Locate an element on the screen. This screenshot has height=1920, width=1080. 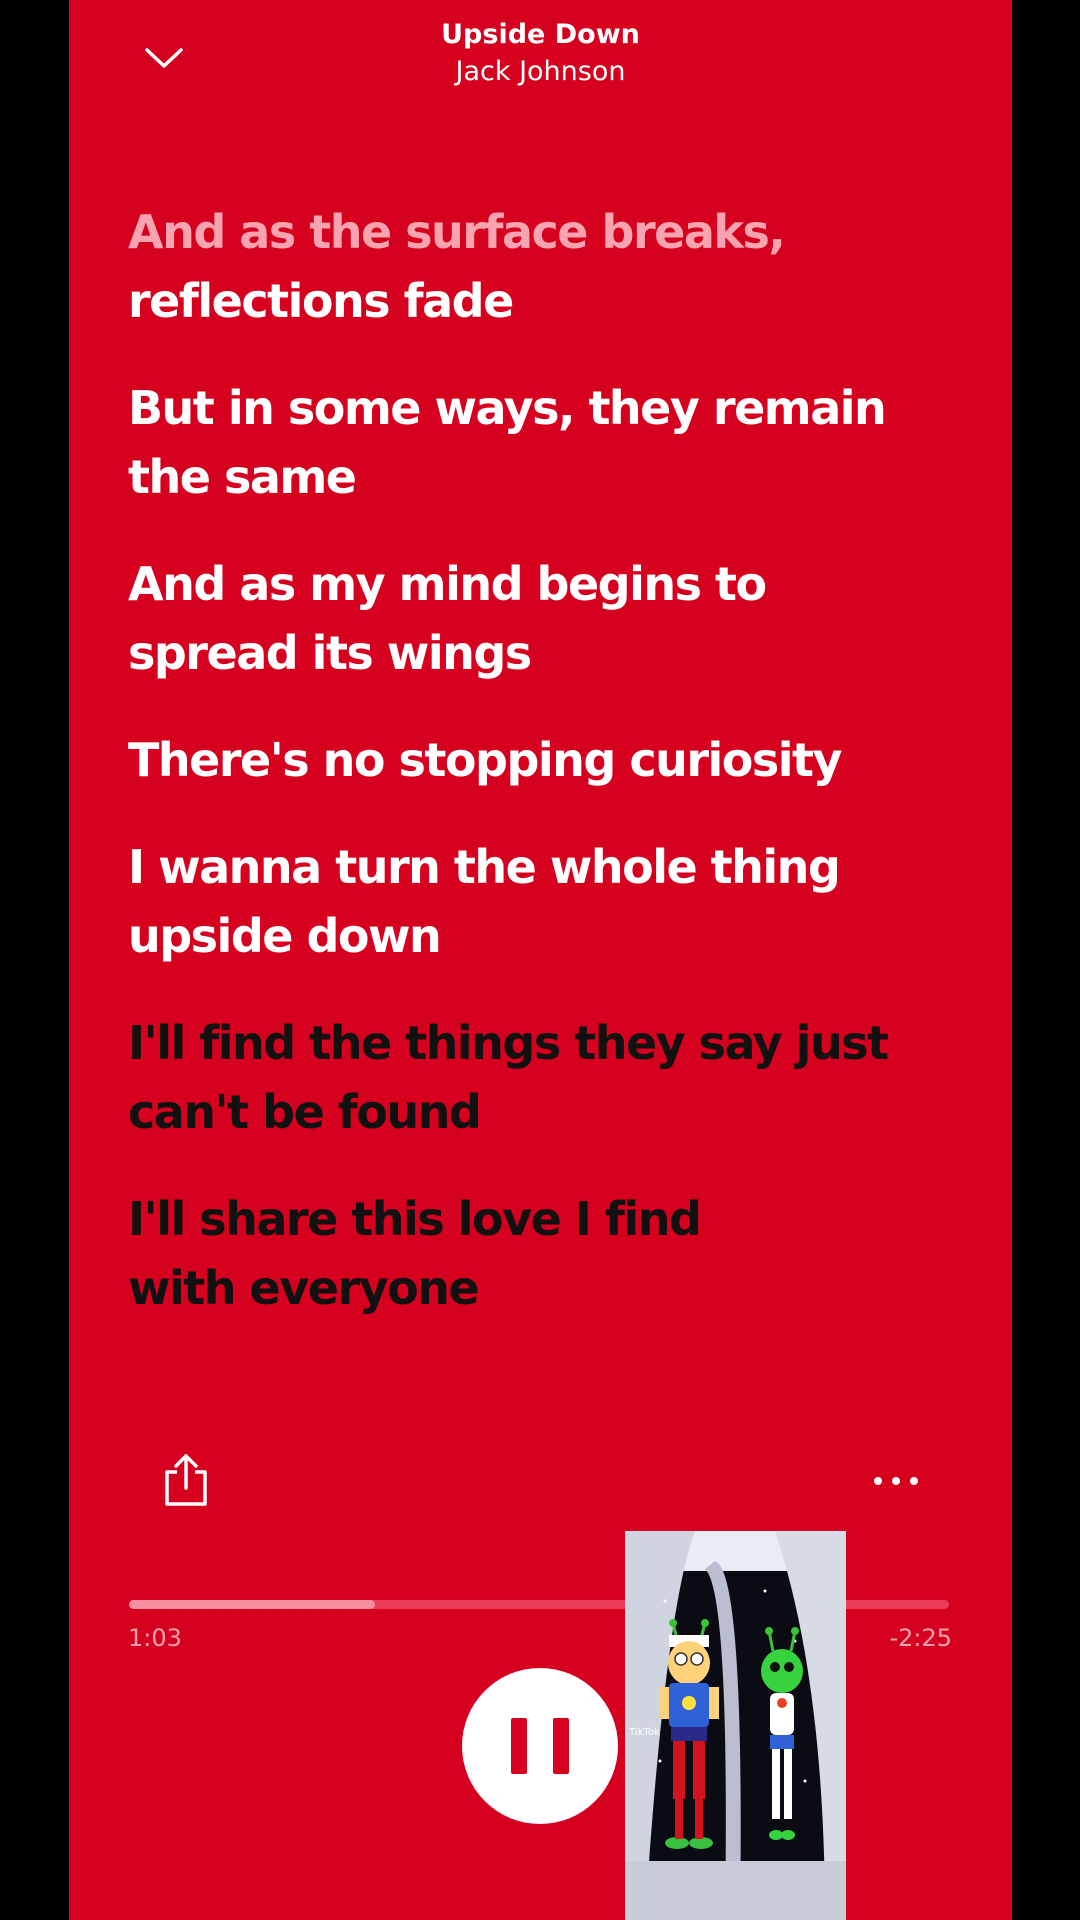
player-header: Upside Down Jack Johnson is located at coordinates (540, 54).